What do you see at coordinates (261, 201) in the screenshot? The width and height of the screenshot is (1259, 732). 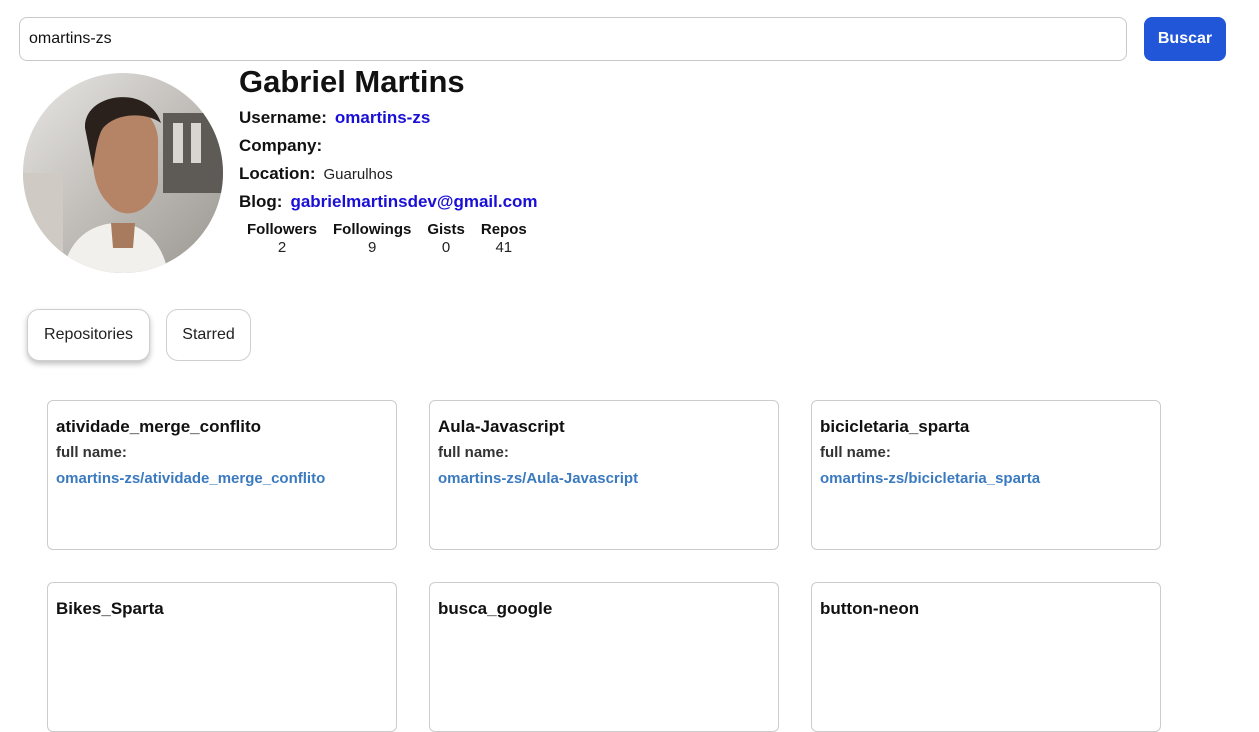 I see `blog-label: Blog:` at bounding box center [261, 201].